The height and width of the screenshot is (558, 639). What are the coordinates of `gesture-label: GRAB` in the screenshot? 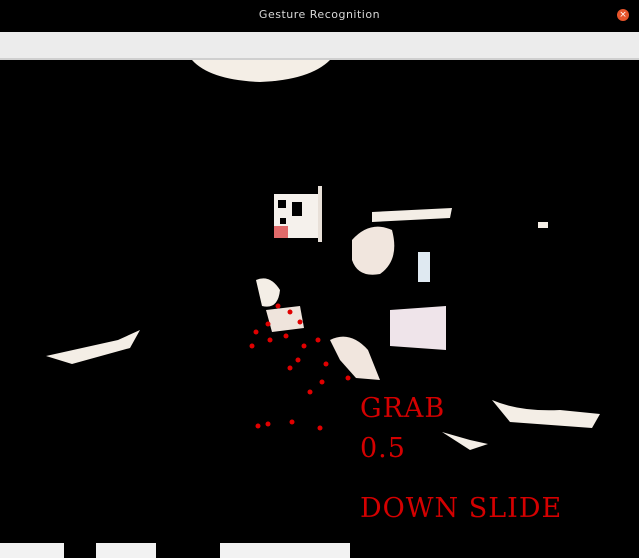 It's located at (403, 408).